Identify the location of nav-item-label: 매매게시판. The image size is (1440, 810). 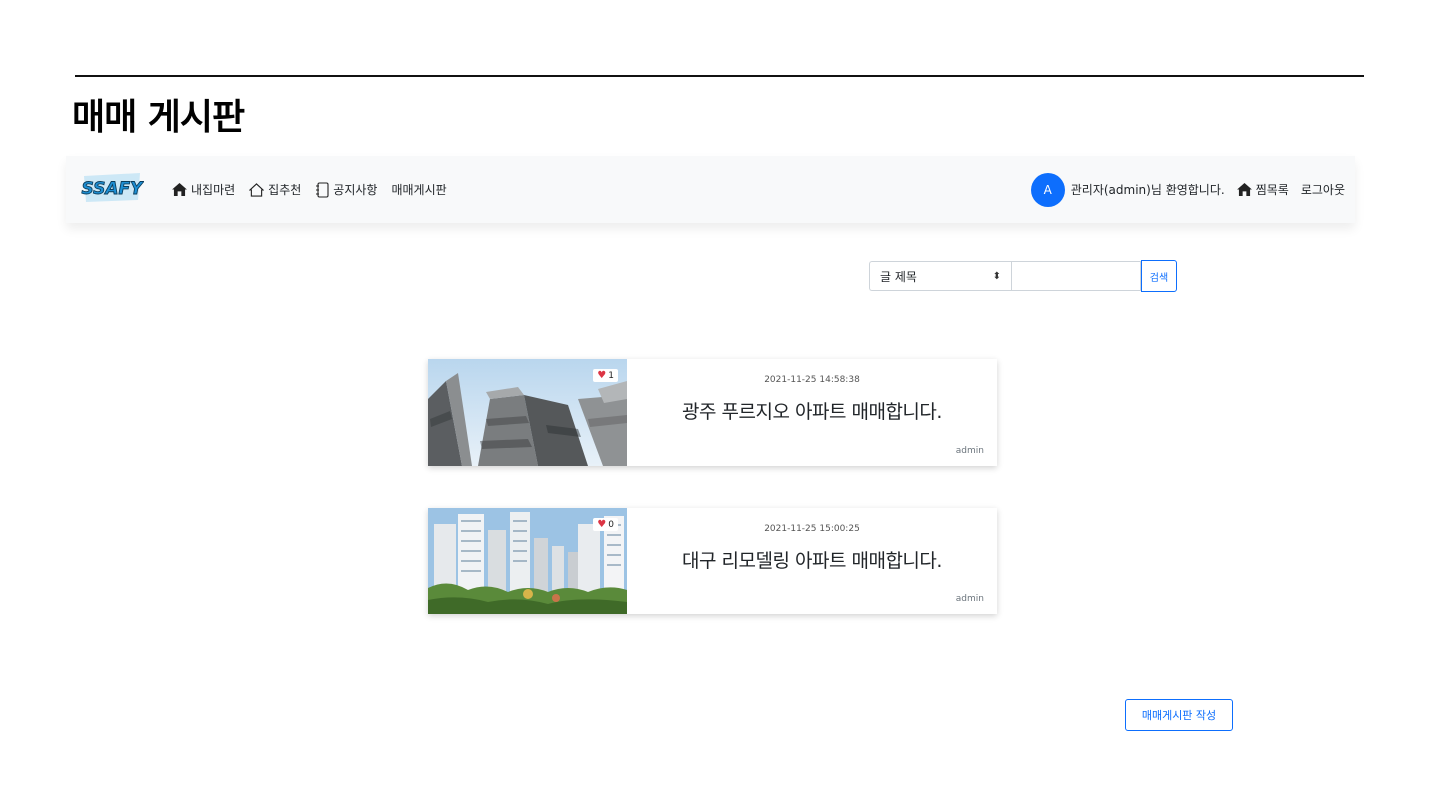
(419, 190).